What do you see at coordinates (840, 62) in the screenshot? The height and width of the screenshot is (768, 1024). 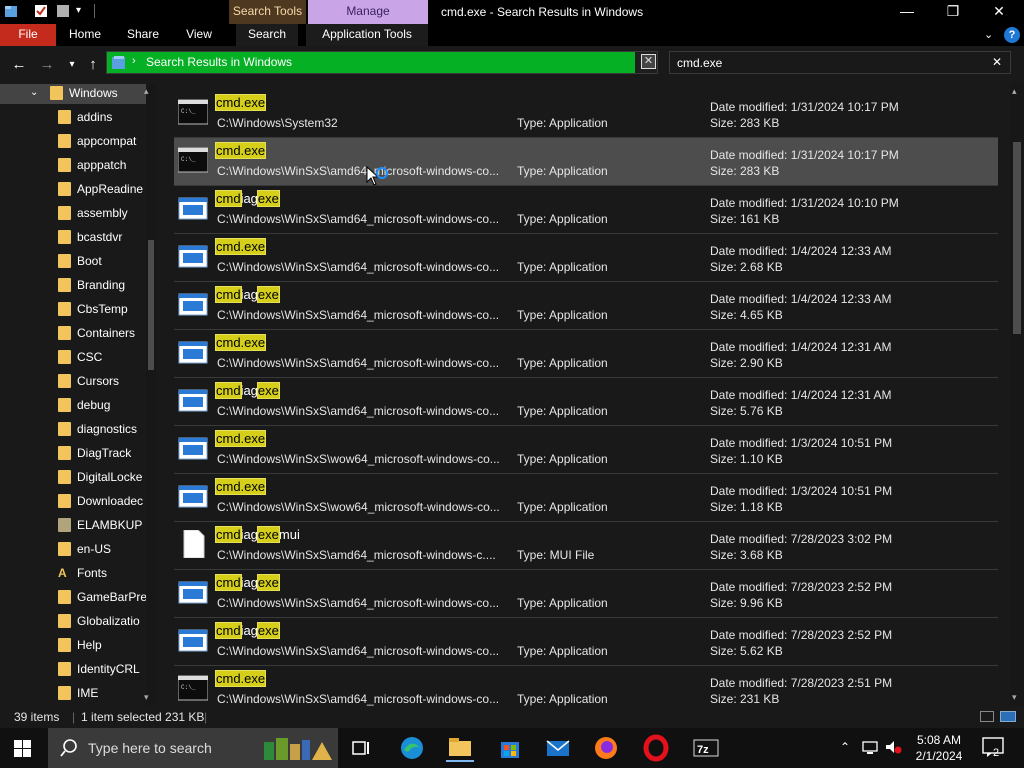 I see `search-box: cmd.exe ✕` at bounding box center [840, 62].